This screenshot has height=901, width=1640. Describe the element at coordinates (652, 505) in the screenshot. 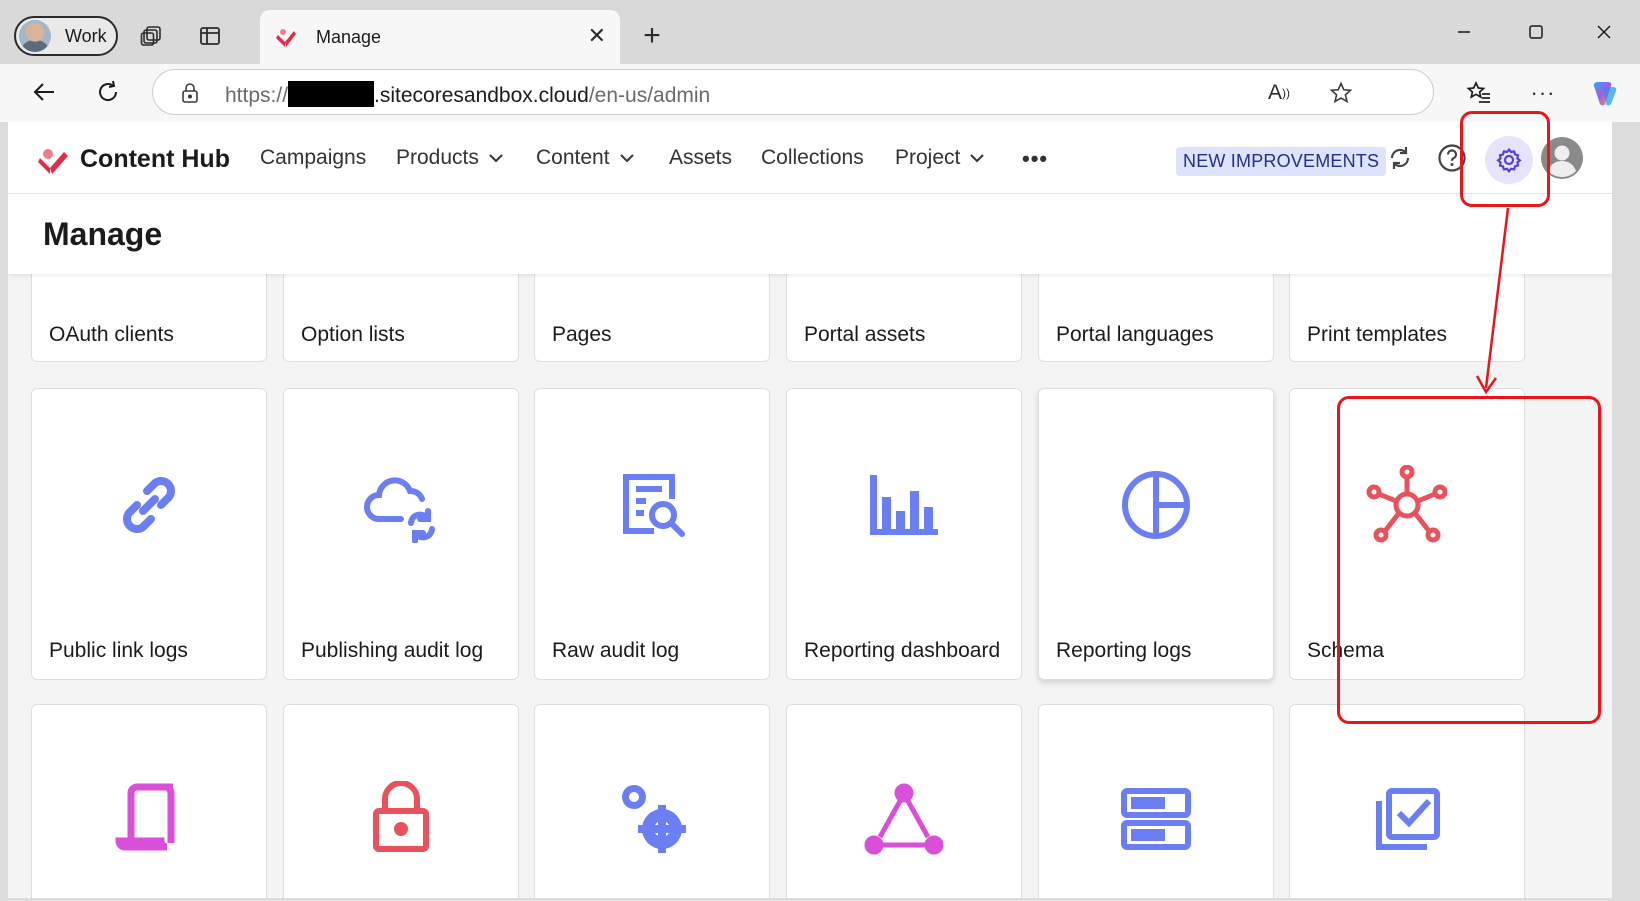

I see `document-search-icon` at that location.